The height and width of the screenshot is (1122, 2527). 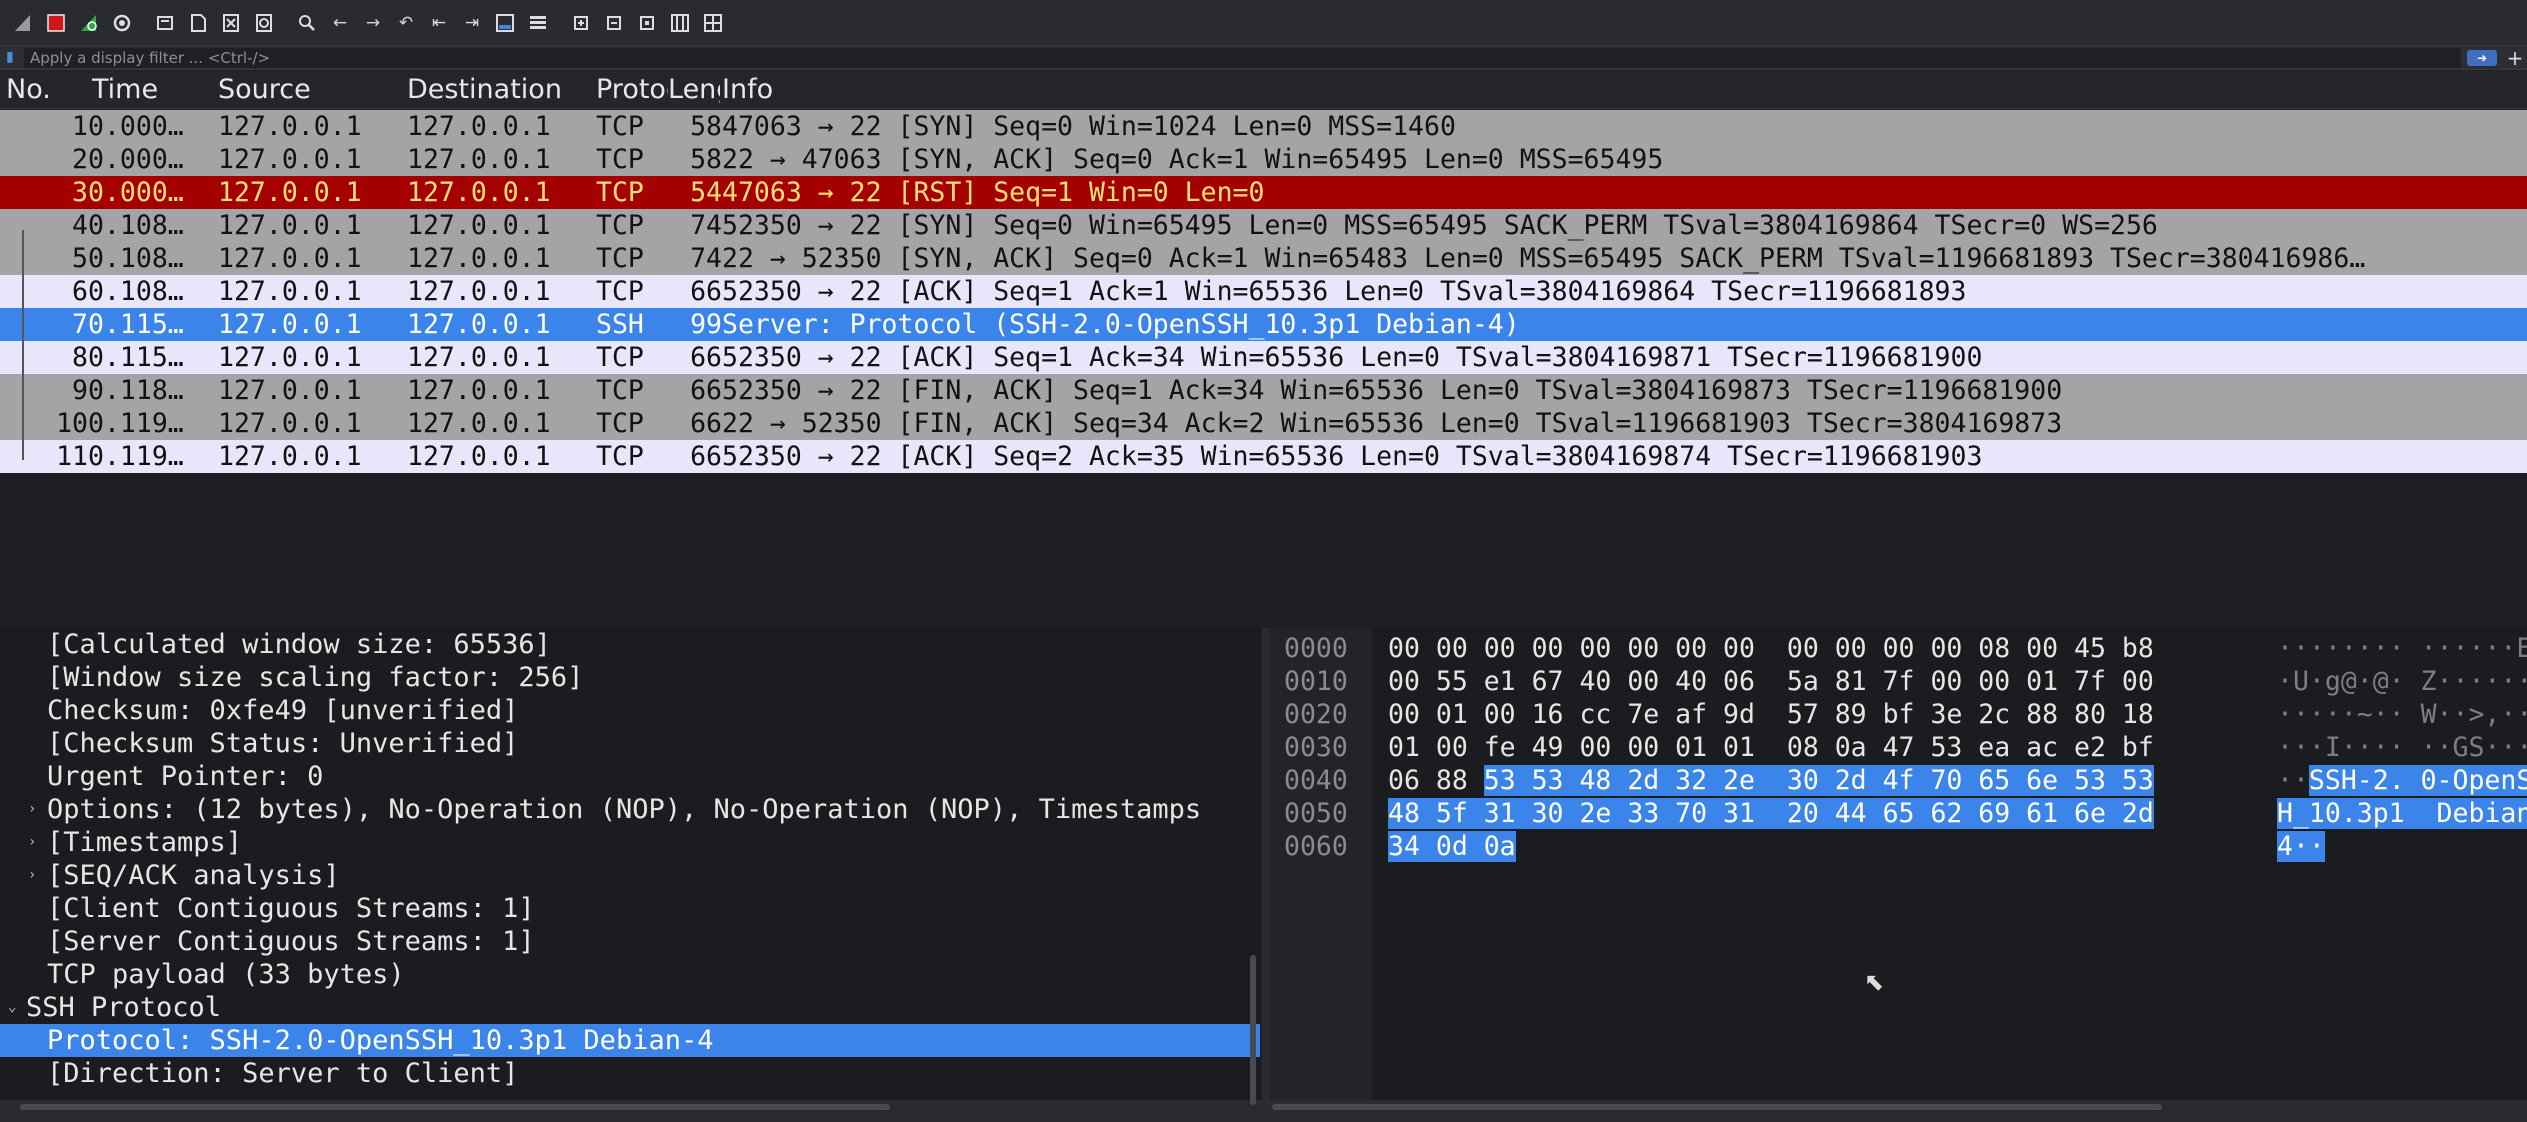 What do you see at coordinates (581, 23) in the screenshot?
I see `zoom-in-icon` at bounding box center [581, 23].